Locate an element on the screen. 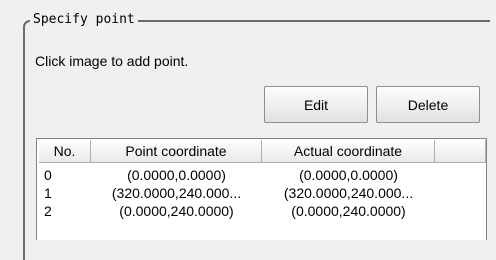 This screenshot has width=496, height=260. row-point-coordinate: (0.0000,0.0000) is located at coordinates (176, 175).